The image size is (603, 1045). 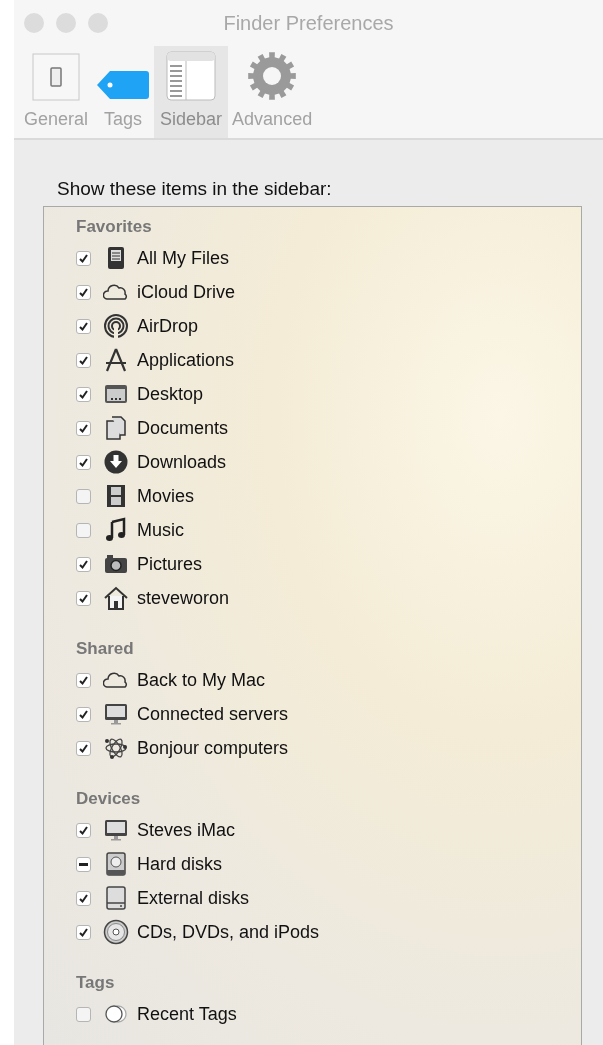 I want to click on toolbar-tab: General, so click(x=56, y=91).